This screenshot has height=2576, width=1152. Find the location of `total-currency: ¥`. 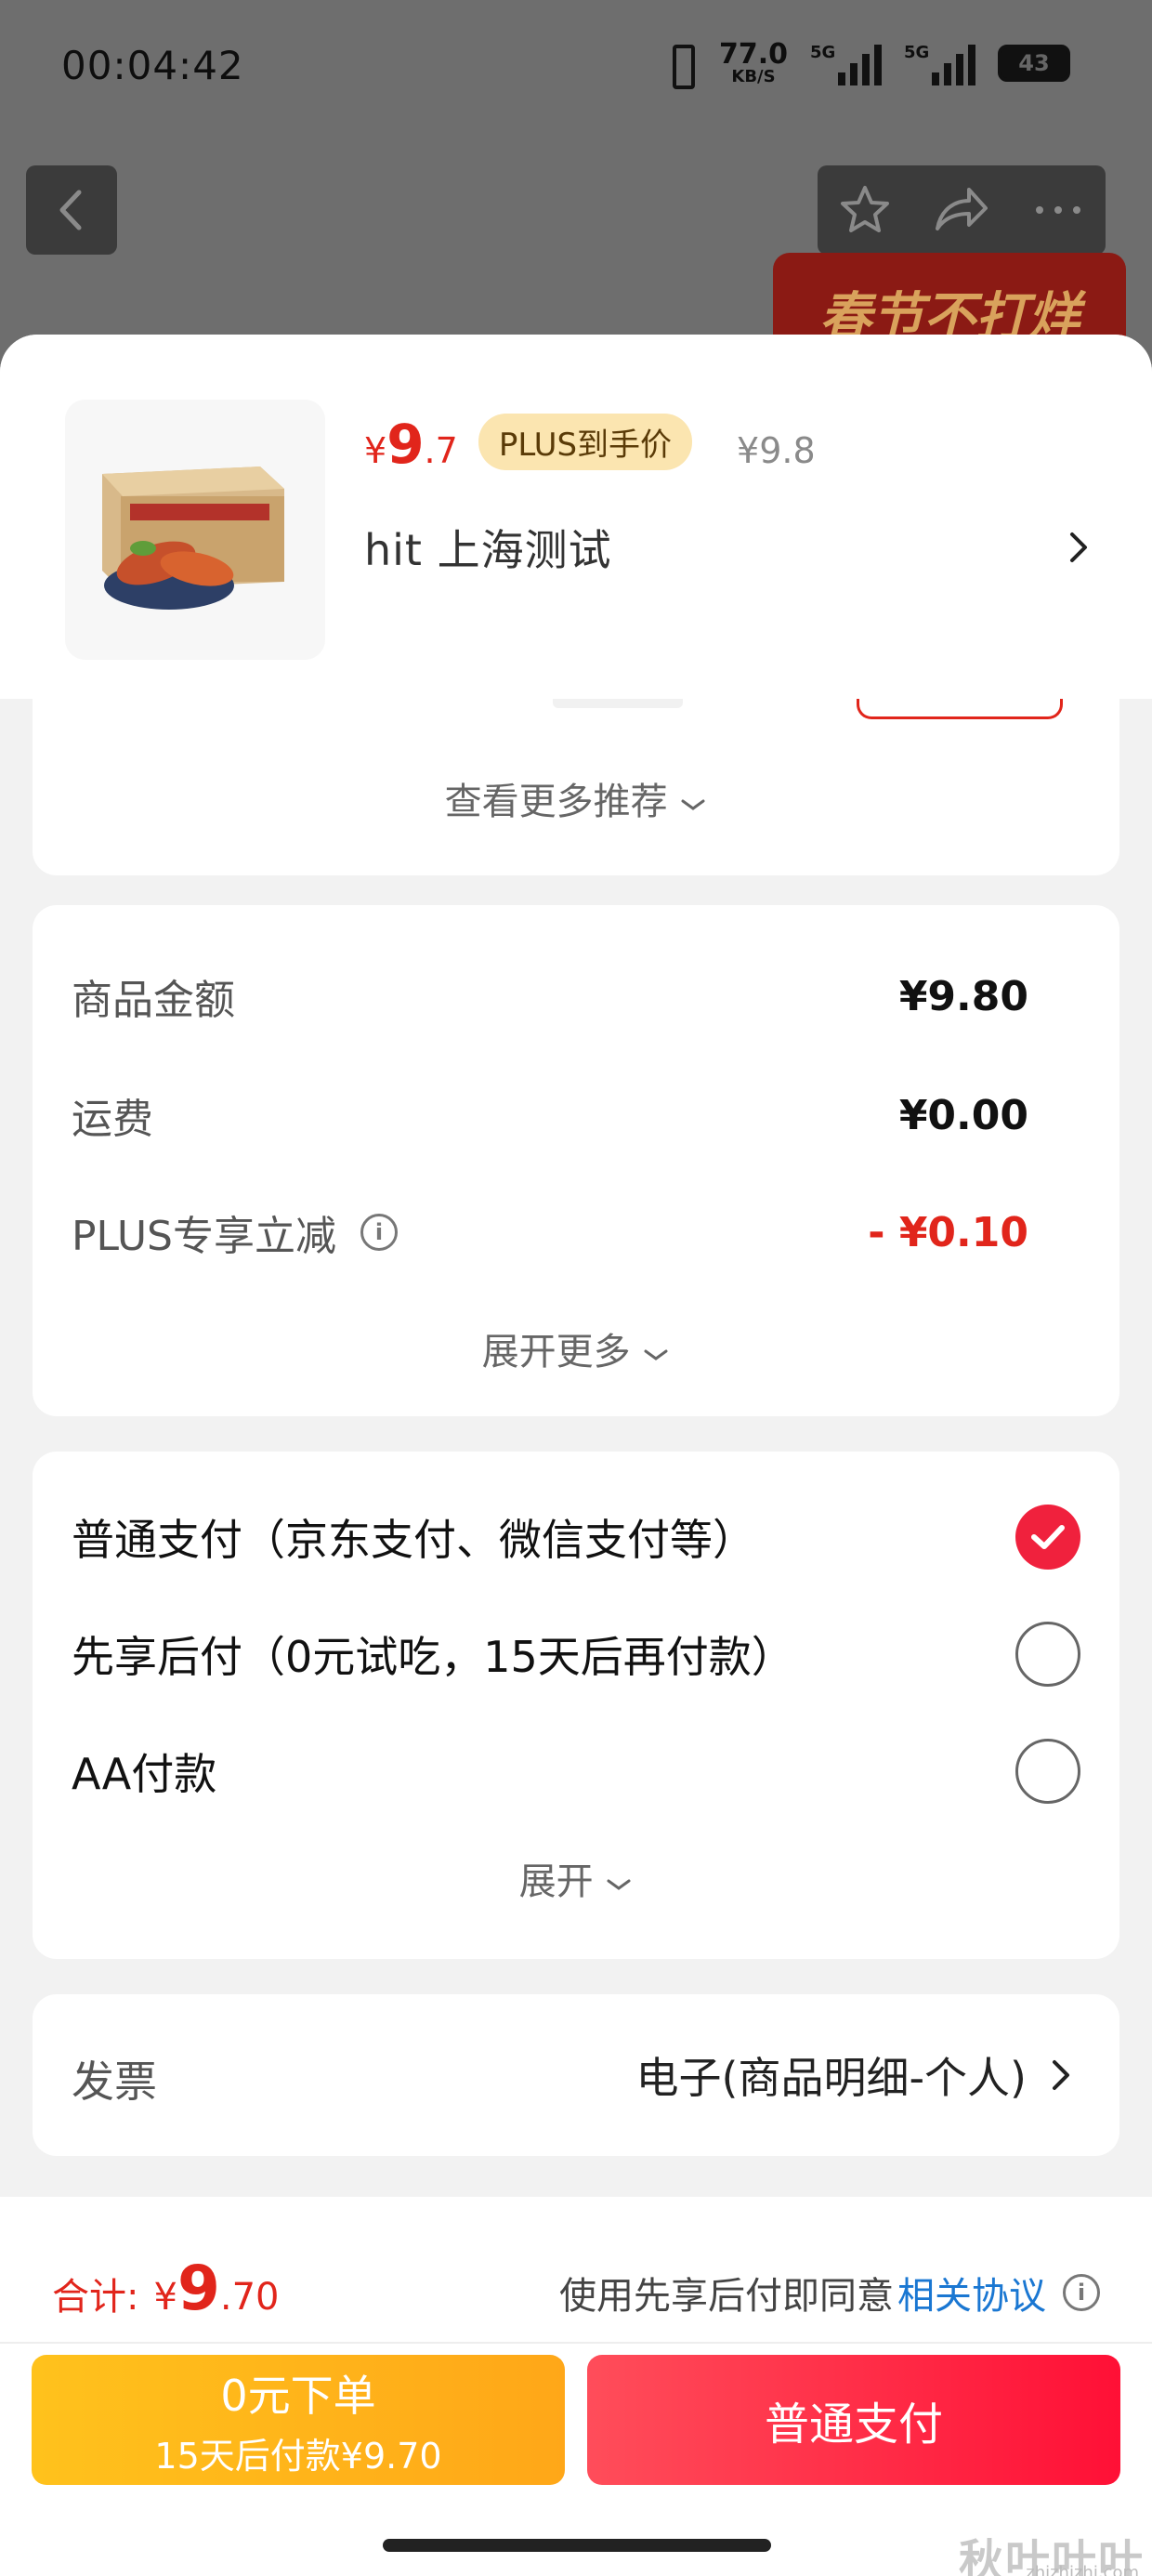

total-currency: ¥ is located at coordinates (165, 2297).